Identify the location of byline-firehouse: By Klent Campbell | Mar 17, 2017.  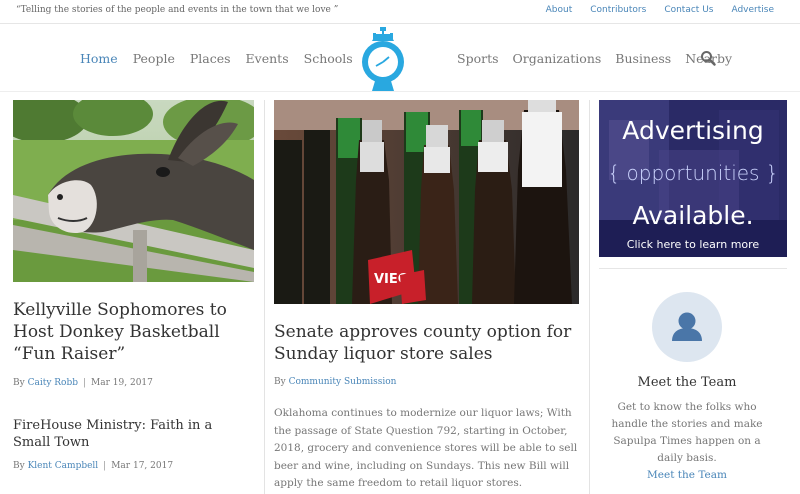
(93, 466).